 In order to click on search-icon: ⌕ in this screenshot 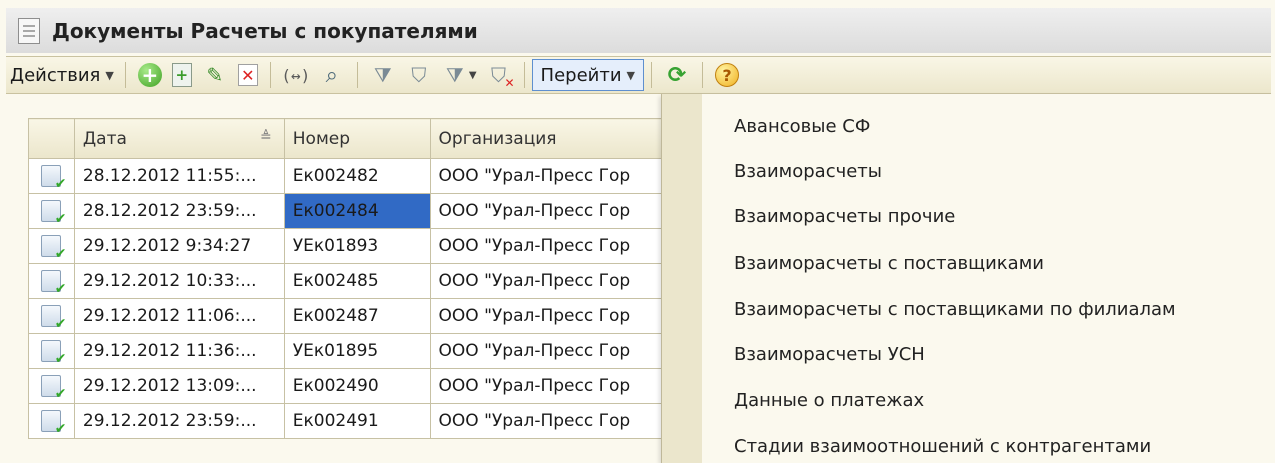, I will do `click(332, 75)`.